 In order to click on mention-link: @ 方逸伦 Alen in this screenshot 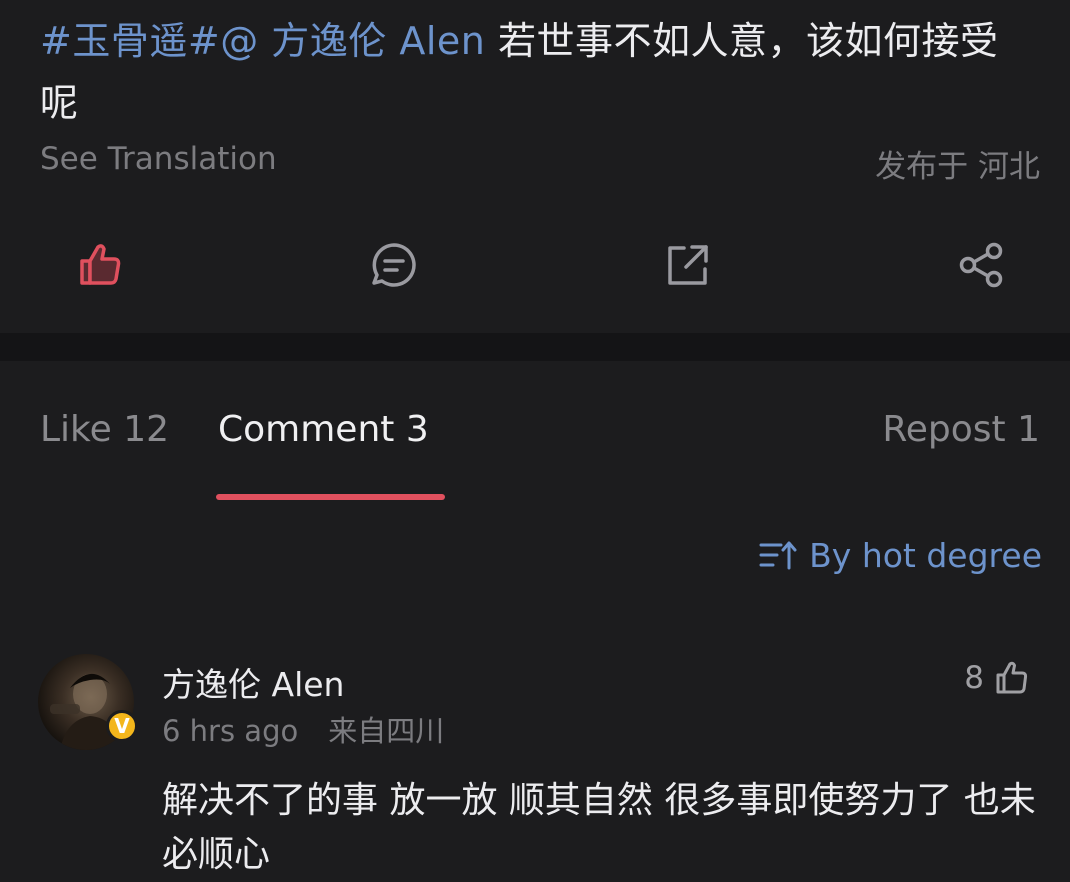, I will do `click(352, 41)`.